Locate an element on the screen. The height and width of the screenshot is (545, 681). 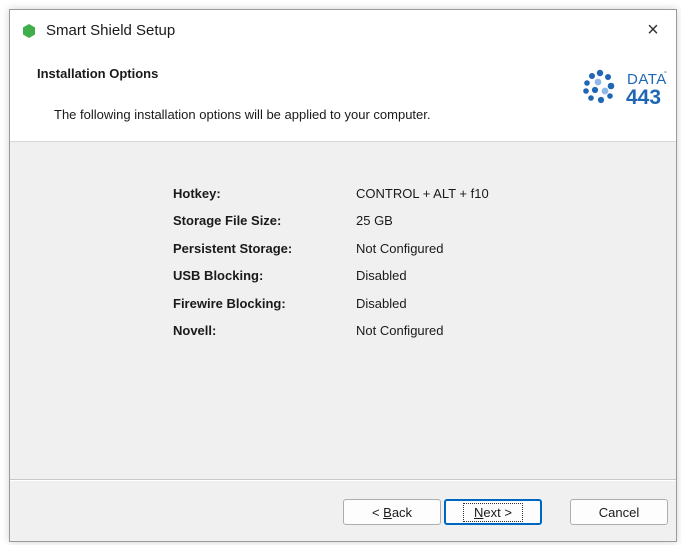
option-label: USB Blocking: is located at coordinates (218, 275).